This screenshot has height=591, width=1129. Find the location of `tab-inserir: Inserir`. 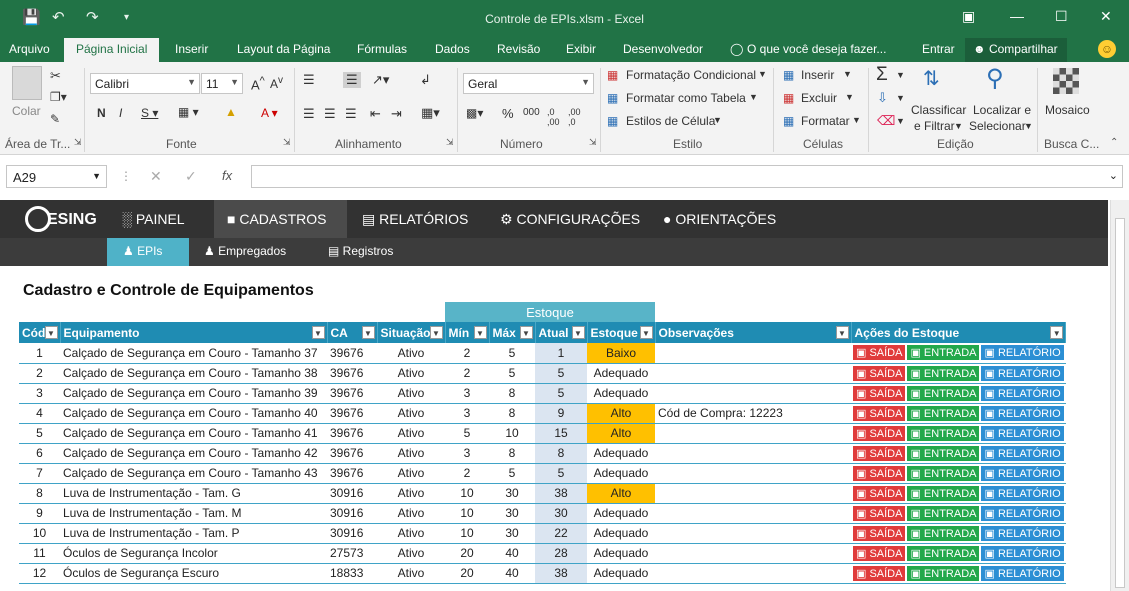

tab-inserir: Inserir is located at coordinates (191, 49).